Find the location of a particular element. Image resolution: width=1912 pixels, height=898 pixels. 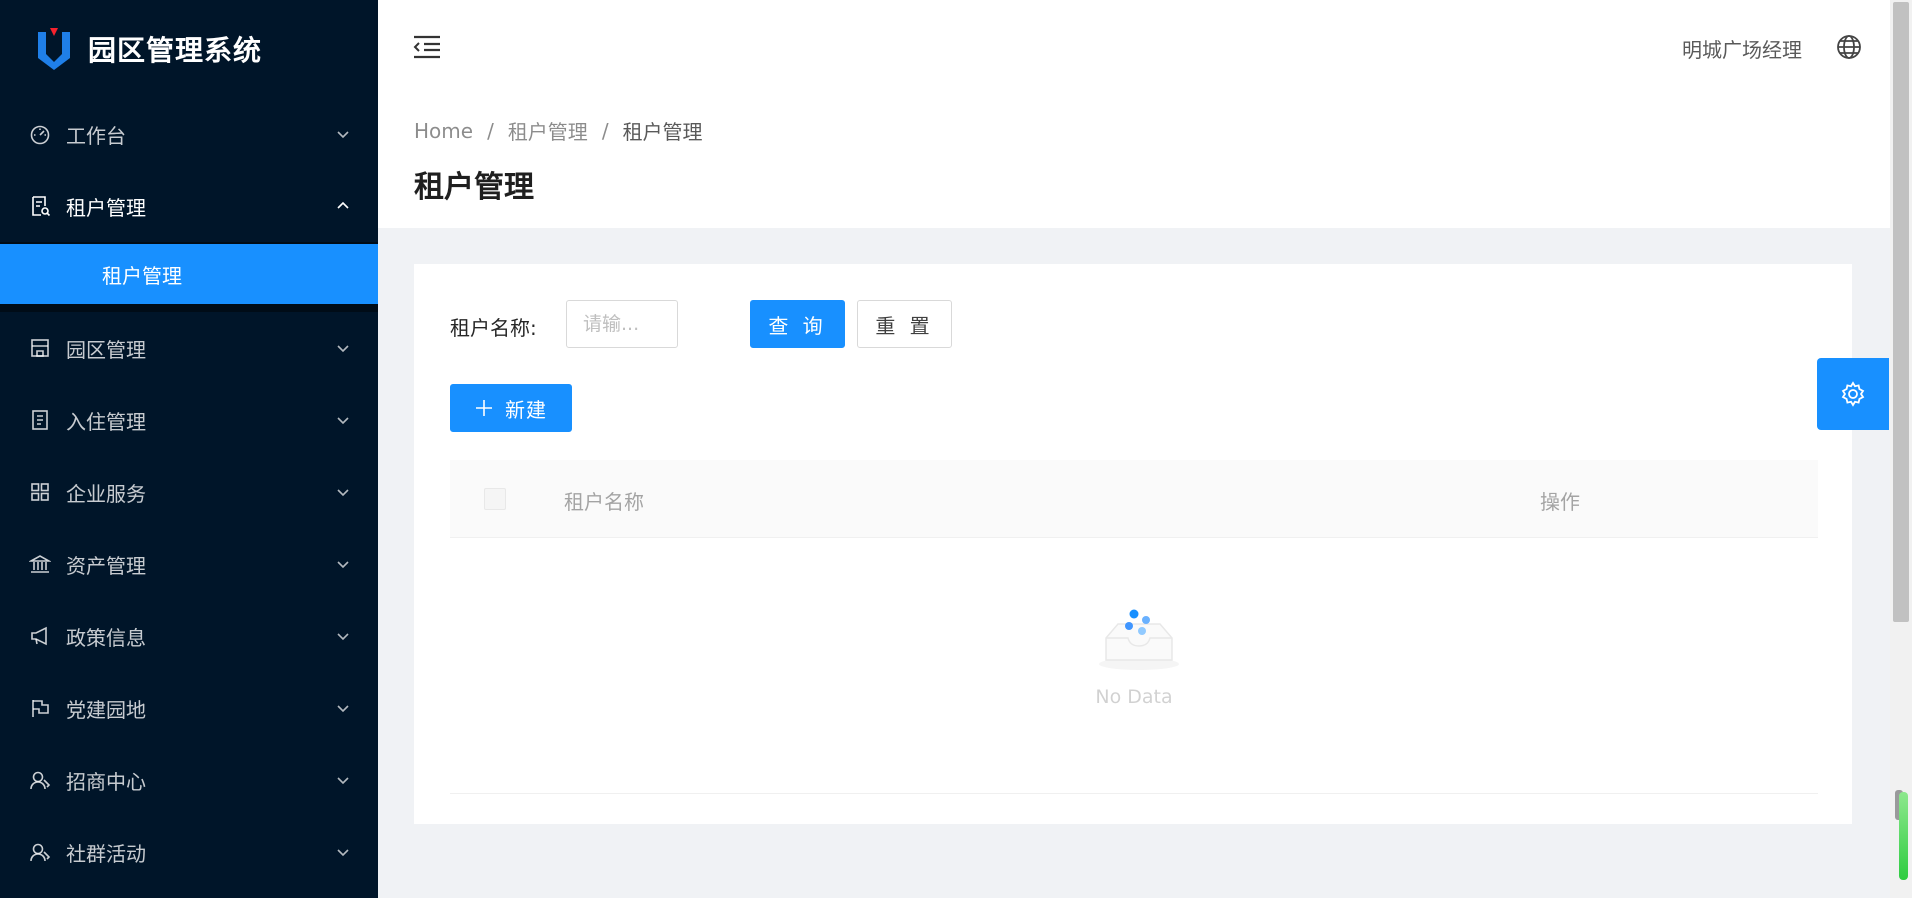

sidebar-item-label: 入住管理 is located at coordinates (106, 421).